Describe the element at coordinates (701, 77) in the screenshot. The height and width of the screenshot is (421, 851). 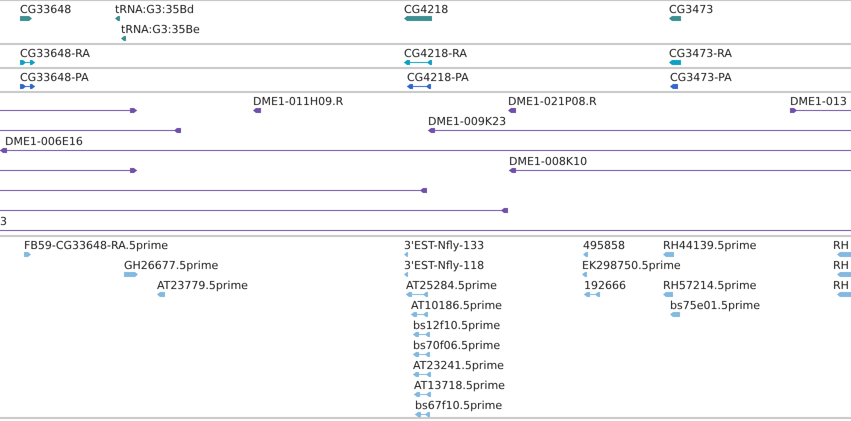
I see `feature-label: CG3473-PA` at that location.